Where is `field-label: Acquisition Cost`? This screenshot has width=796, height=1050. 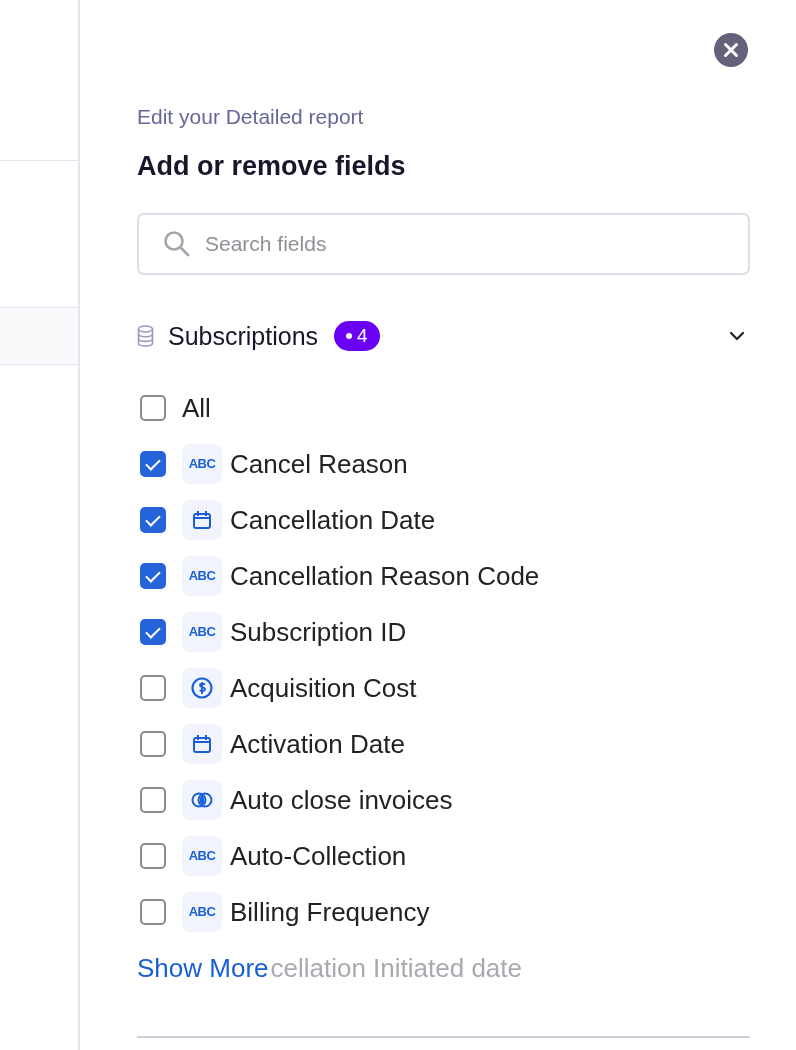 field-label: Acquisition Cost is located at coordinates (323, 688).